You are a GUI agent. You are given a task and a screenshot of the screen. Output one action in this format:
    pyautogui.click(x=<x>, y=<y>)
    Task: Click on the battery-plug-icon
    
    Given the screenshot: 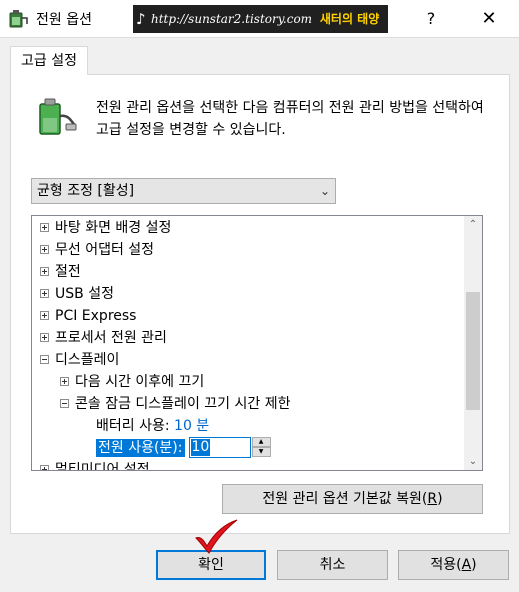 What is the action you would take?
    pyautogui.click(x=58, y=116)
    